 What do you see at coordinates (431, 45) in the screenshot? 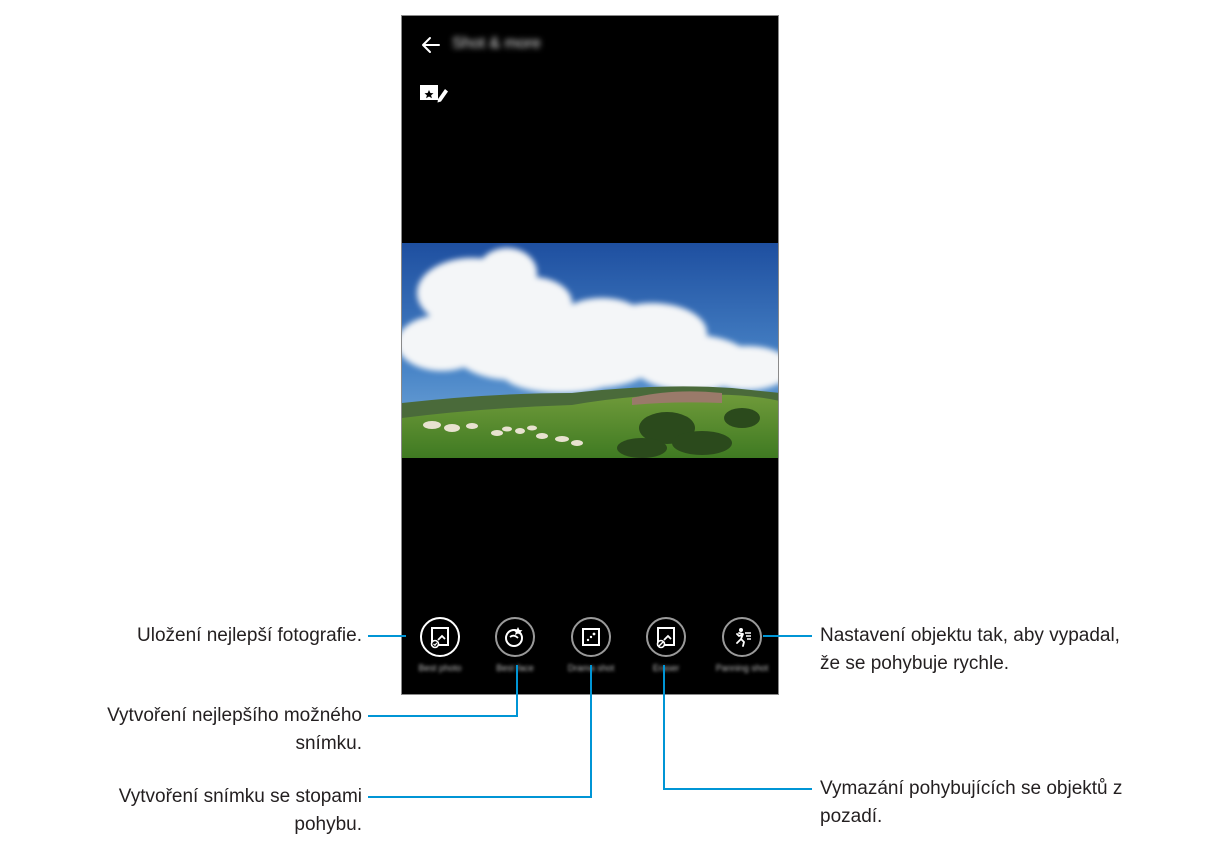
I see `arrow-left-icon` at bounding box center [431, 45].